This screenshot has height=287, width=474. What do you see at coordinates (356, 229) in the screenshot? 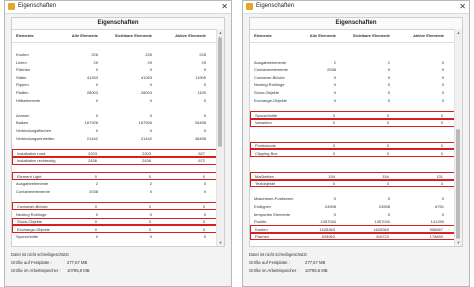
I see `table-row: Kanten 1628363 1628363 958567` at bounding box center [356, 229].